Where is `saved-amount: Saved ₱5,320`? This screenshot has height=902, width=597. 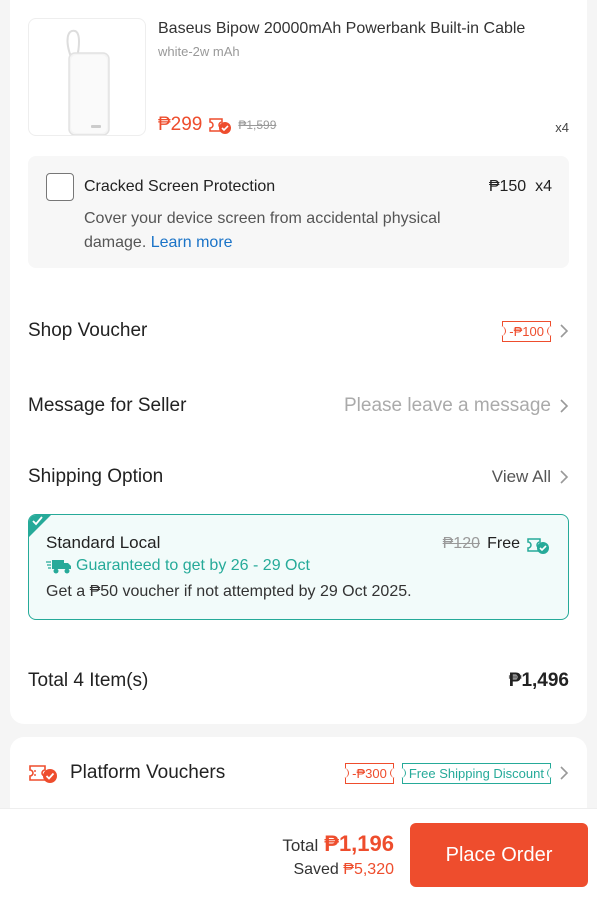
saved-amount: Saved ₱5,320 is located at coordinates (343, 870).